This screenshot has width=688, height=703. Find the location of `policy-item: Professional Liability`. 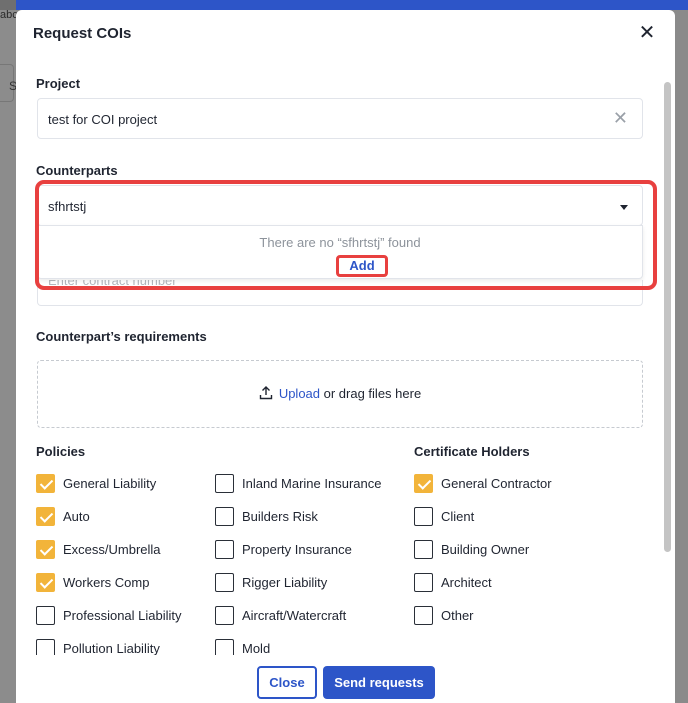

policy-item: Professional Liability is located at coordinates (109, 615).